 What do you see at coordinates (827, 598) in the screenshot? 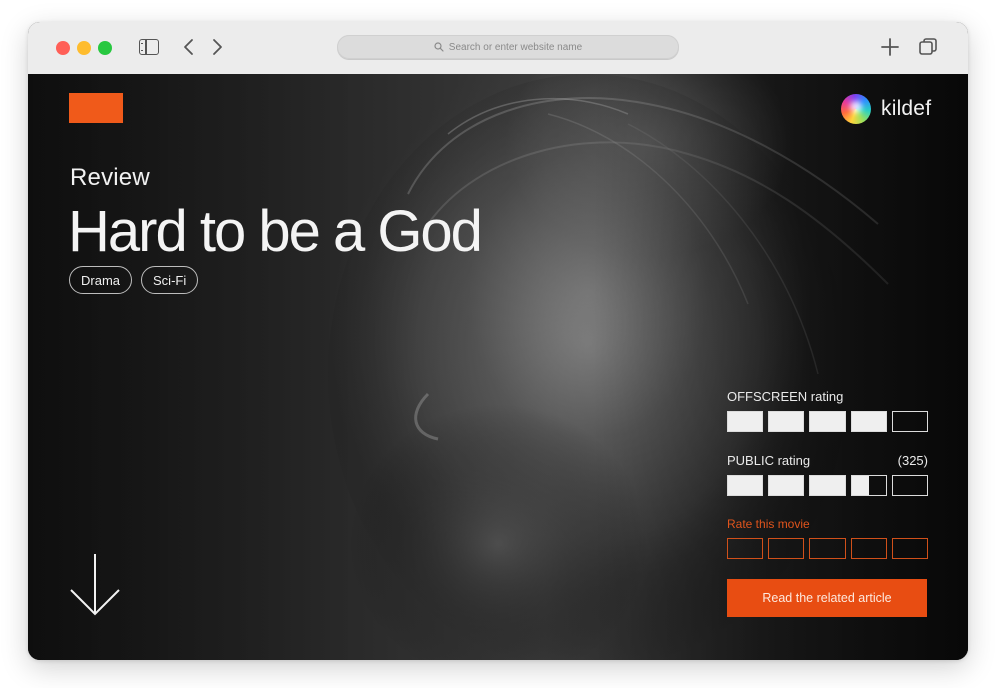
I see `read-article-button: Read the related article` at bounding box center [827, 598].